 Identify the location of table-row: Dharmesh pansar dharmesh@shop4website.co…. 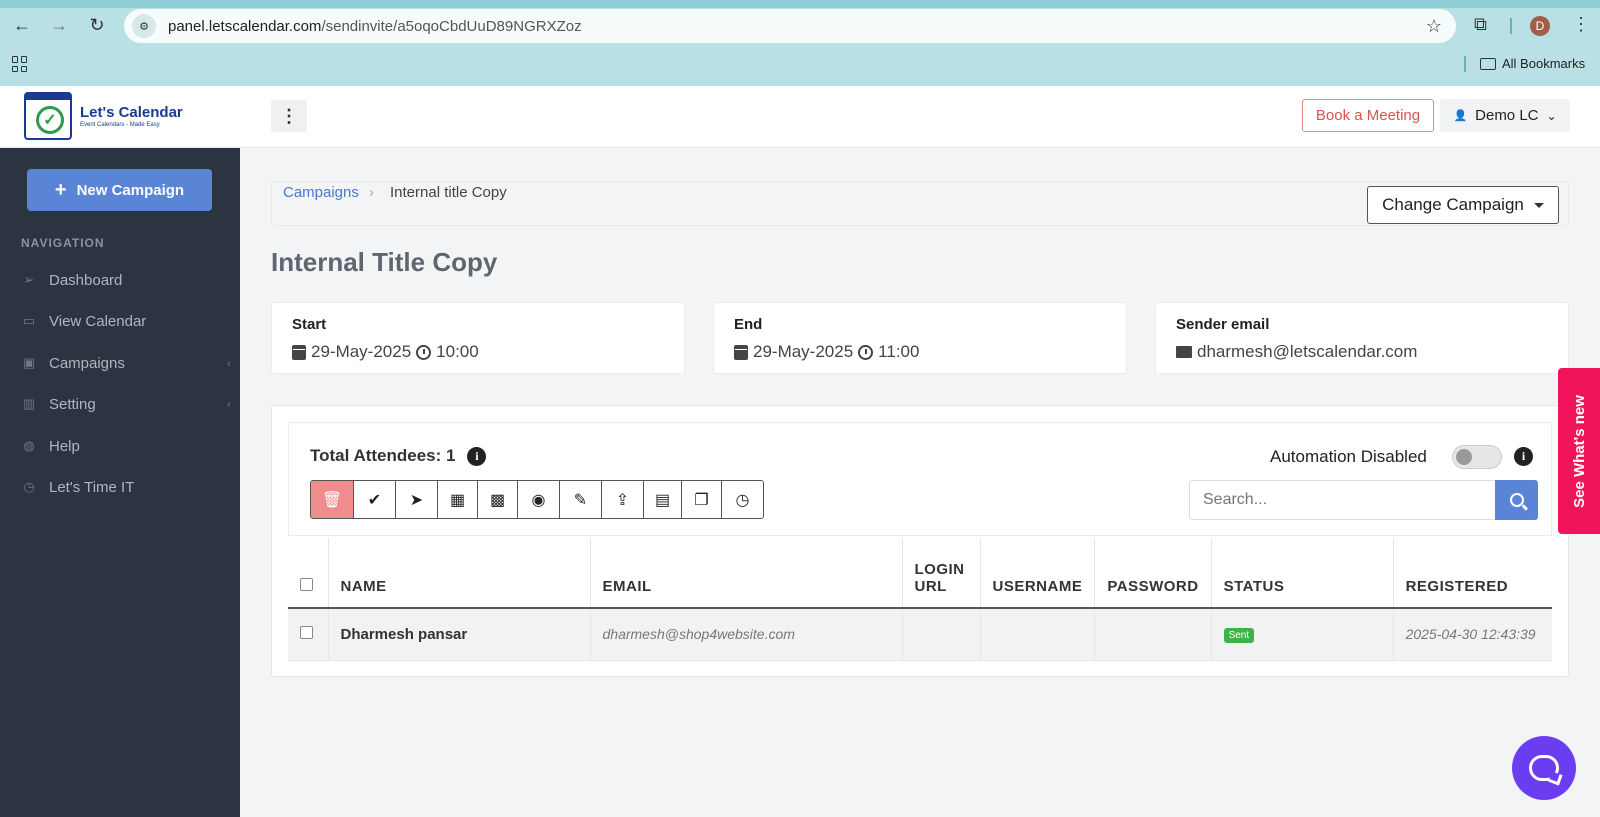
(920, 634).